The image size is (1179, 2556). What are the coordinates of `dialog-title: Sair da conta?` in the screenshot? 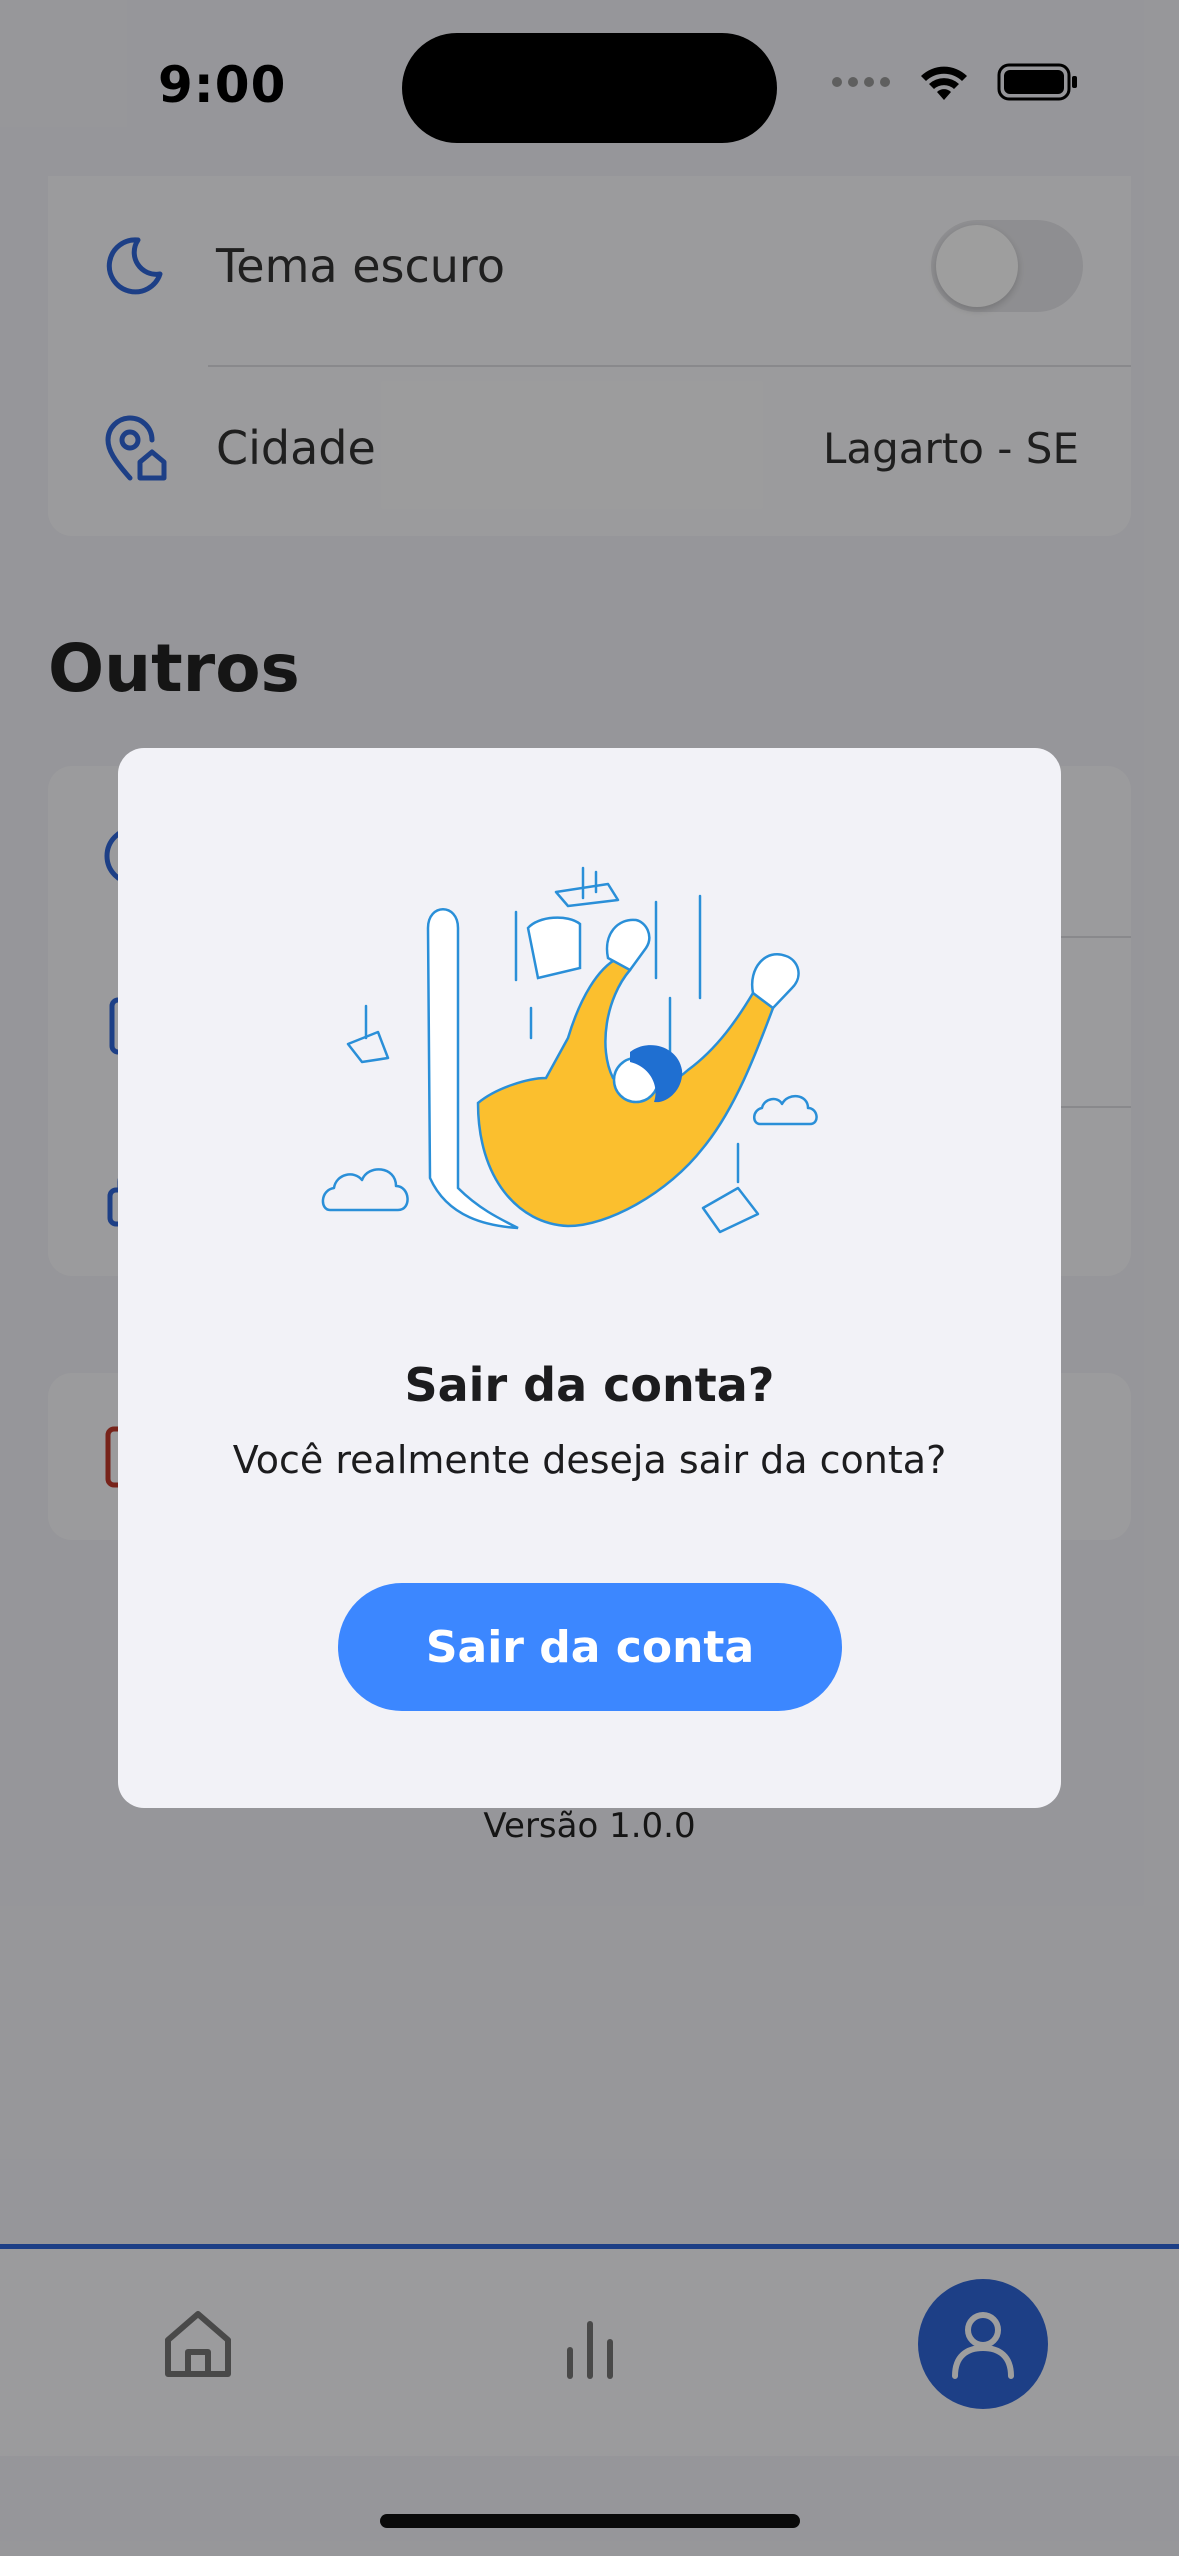 It's located at (589, 1385).